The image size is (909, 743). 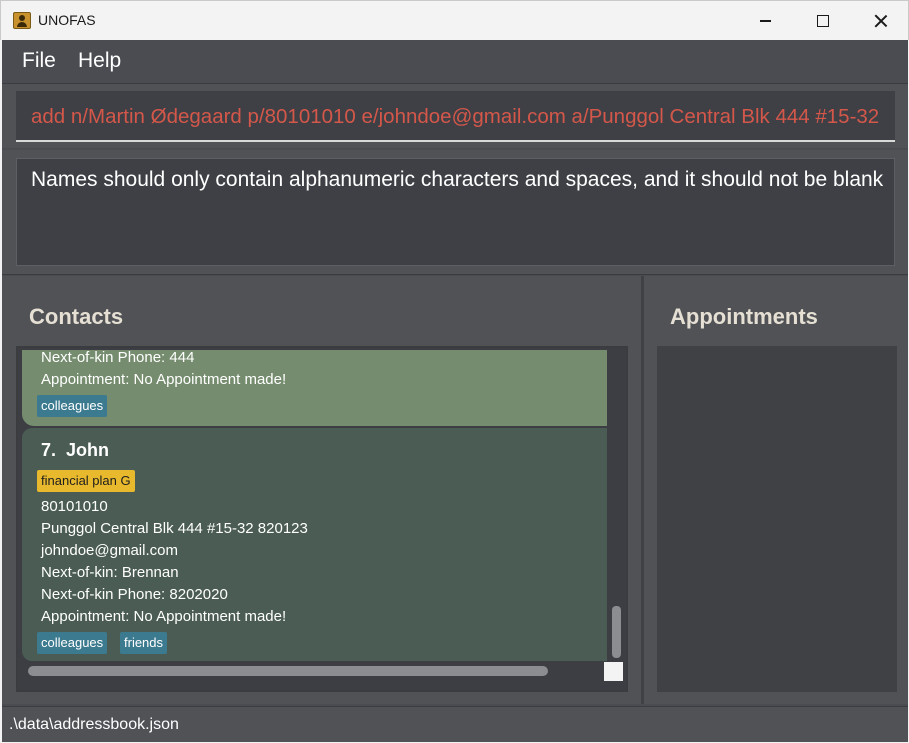 What do you see at coordinates (110, 572) in the screenshot?
I see `contact-nok: Next-of-kin: Brennan` at bounding box center [110, 572].